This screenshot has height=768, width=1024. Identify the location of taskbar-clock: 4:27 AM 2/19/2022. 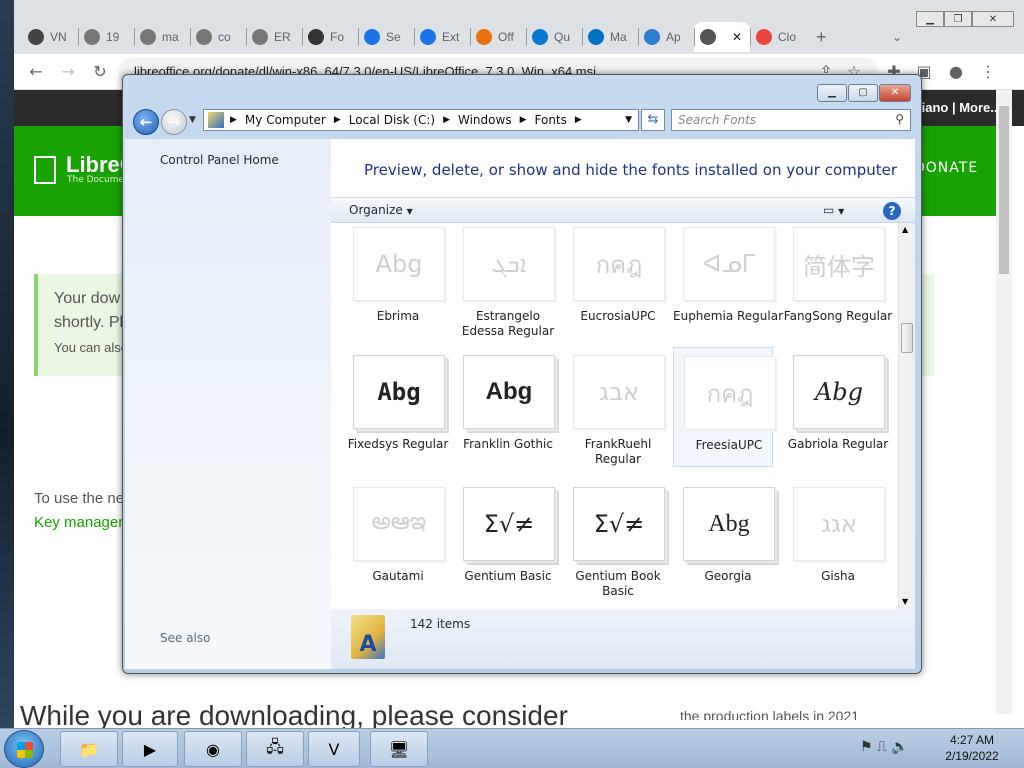
(972, 748).